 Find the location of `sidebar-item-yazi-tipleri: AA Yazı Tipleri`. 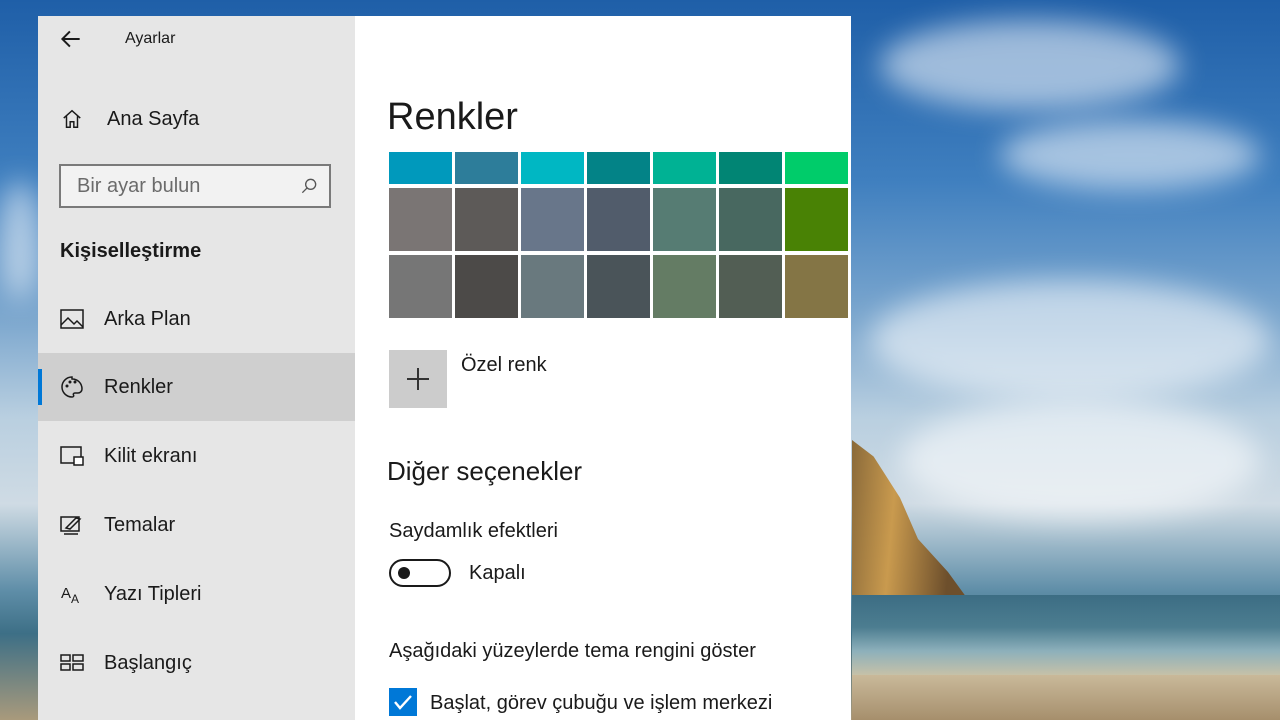

sidebar-item-yazi-tipleri: AA Yazı Tipleri is located at coordinates (196, 594).